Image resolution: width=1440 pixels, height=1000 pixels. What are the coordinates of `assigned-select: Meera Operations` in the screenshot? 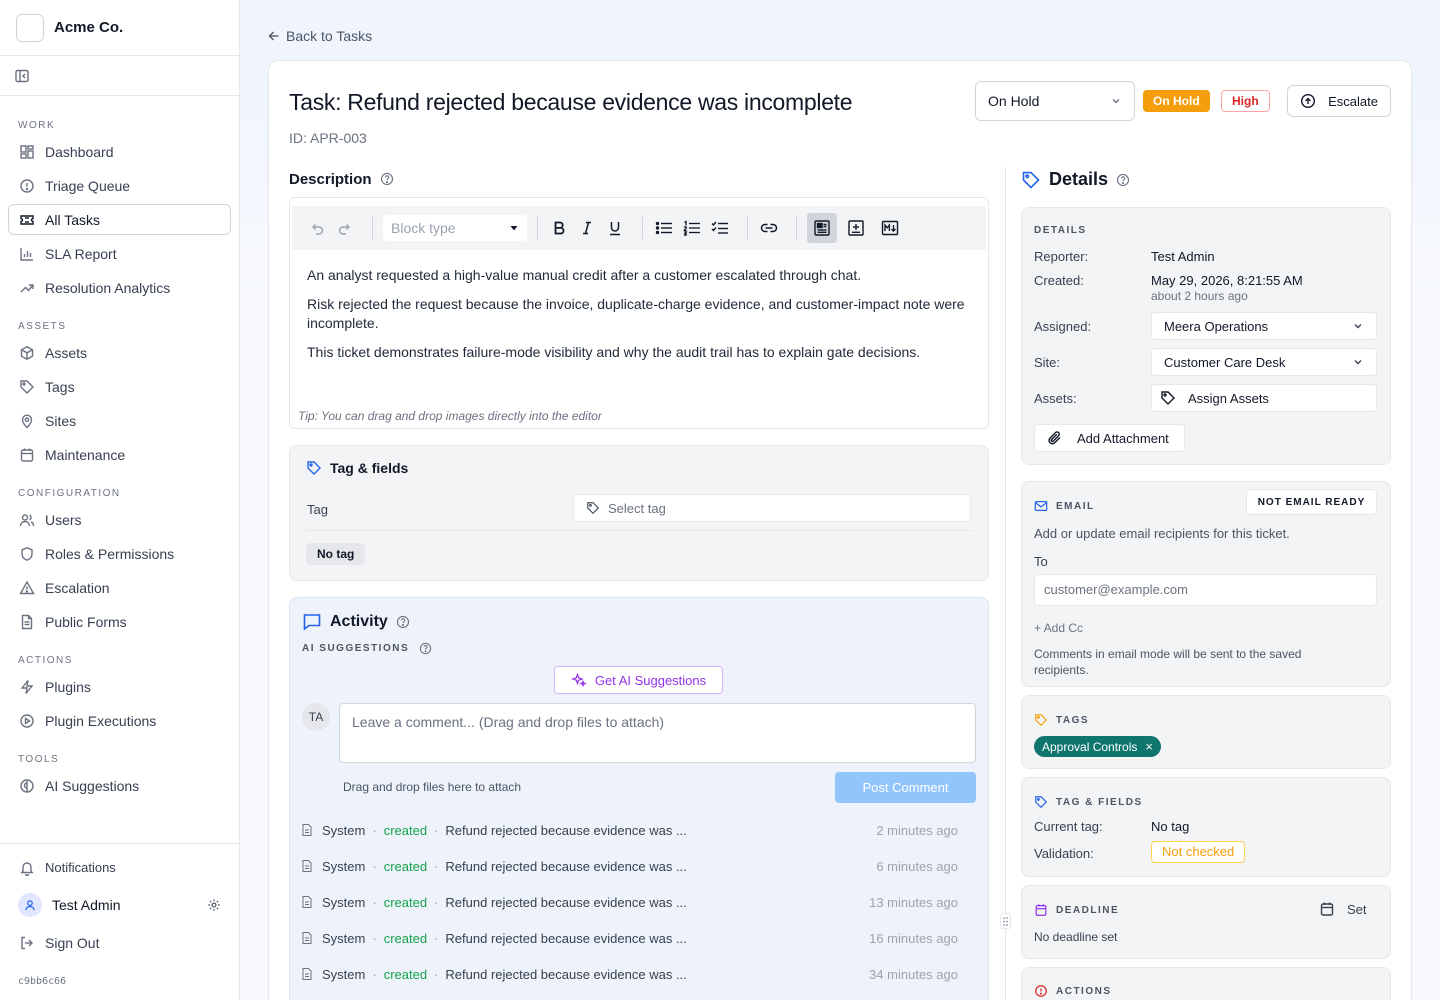 It's located at (1264, 326).